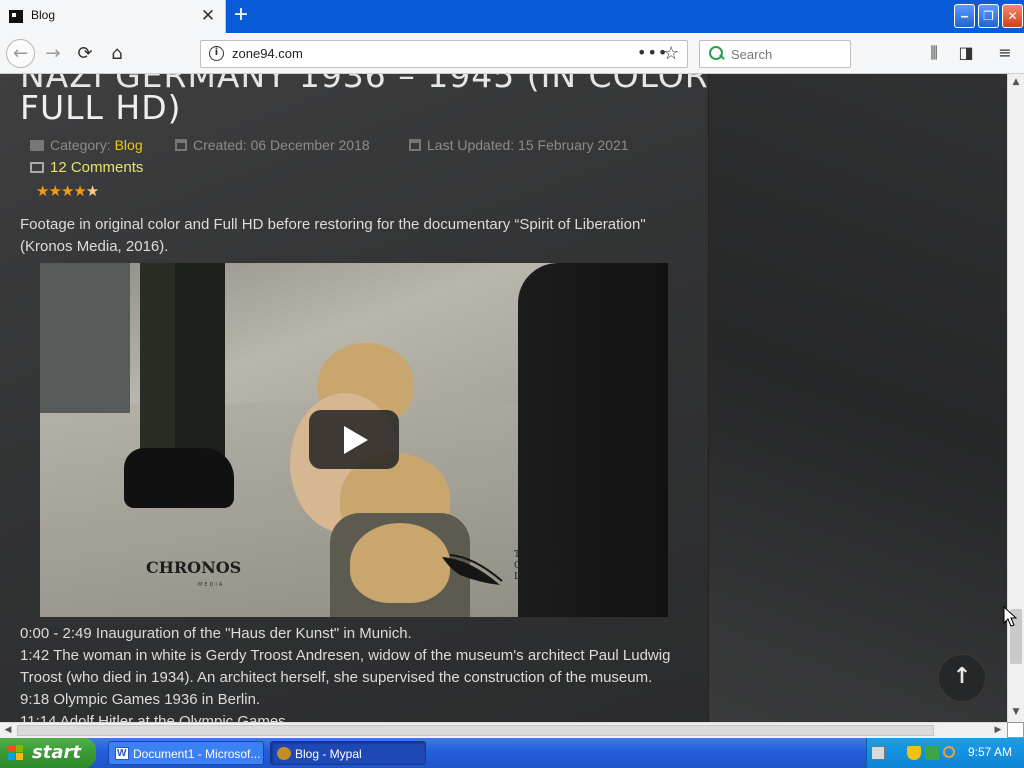 The width and height of the screenshot is (1024, 768). Describe the element at coordinates (113, 16) in the screenshot. I see `tab-blog: Blog ✕` at that location.